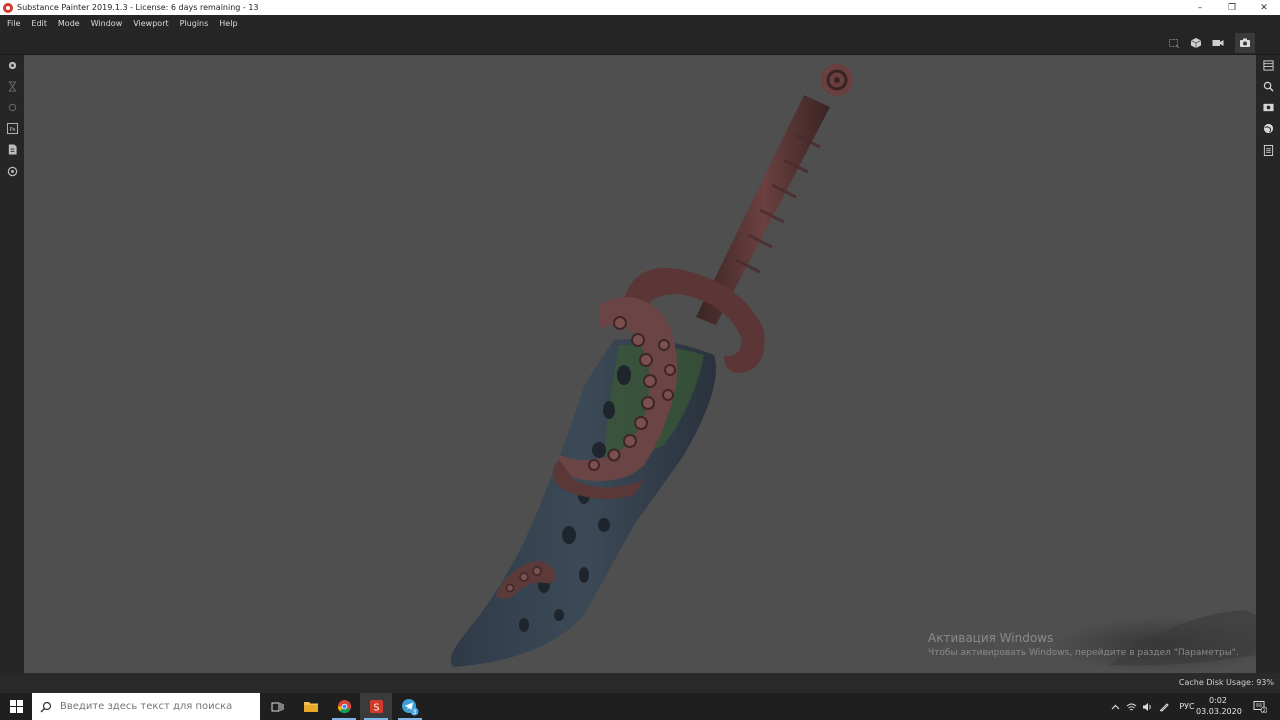 The image size is (1280, 720). I want to click on volume-icon, so click(1147, 706).